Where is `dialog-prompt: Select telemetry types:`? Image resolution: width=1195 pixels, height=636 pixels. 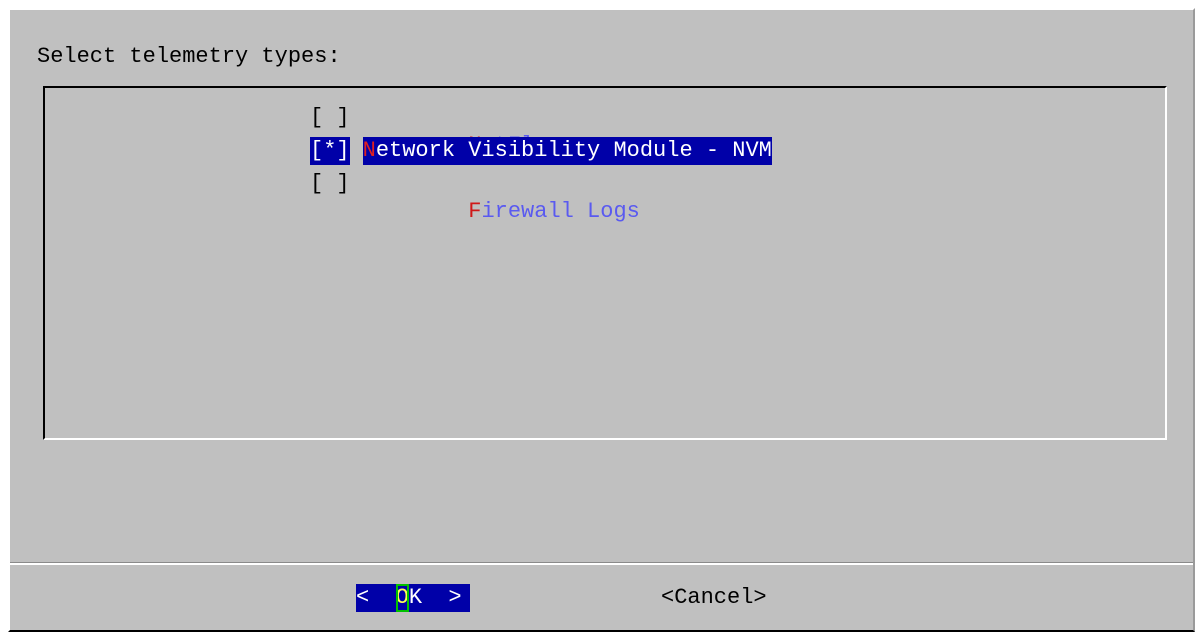 dialog-prompt: Select telemetry types: is located at coordinates (189, 56).